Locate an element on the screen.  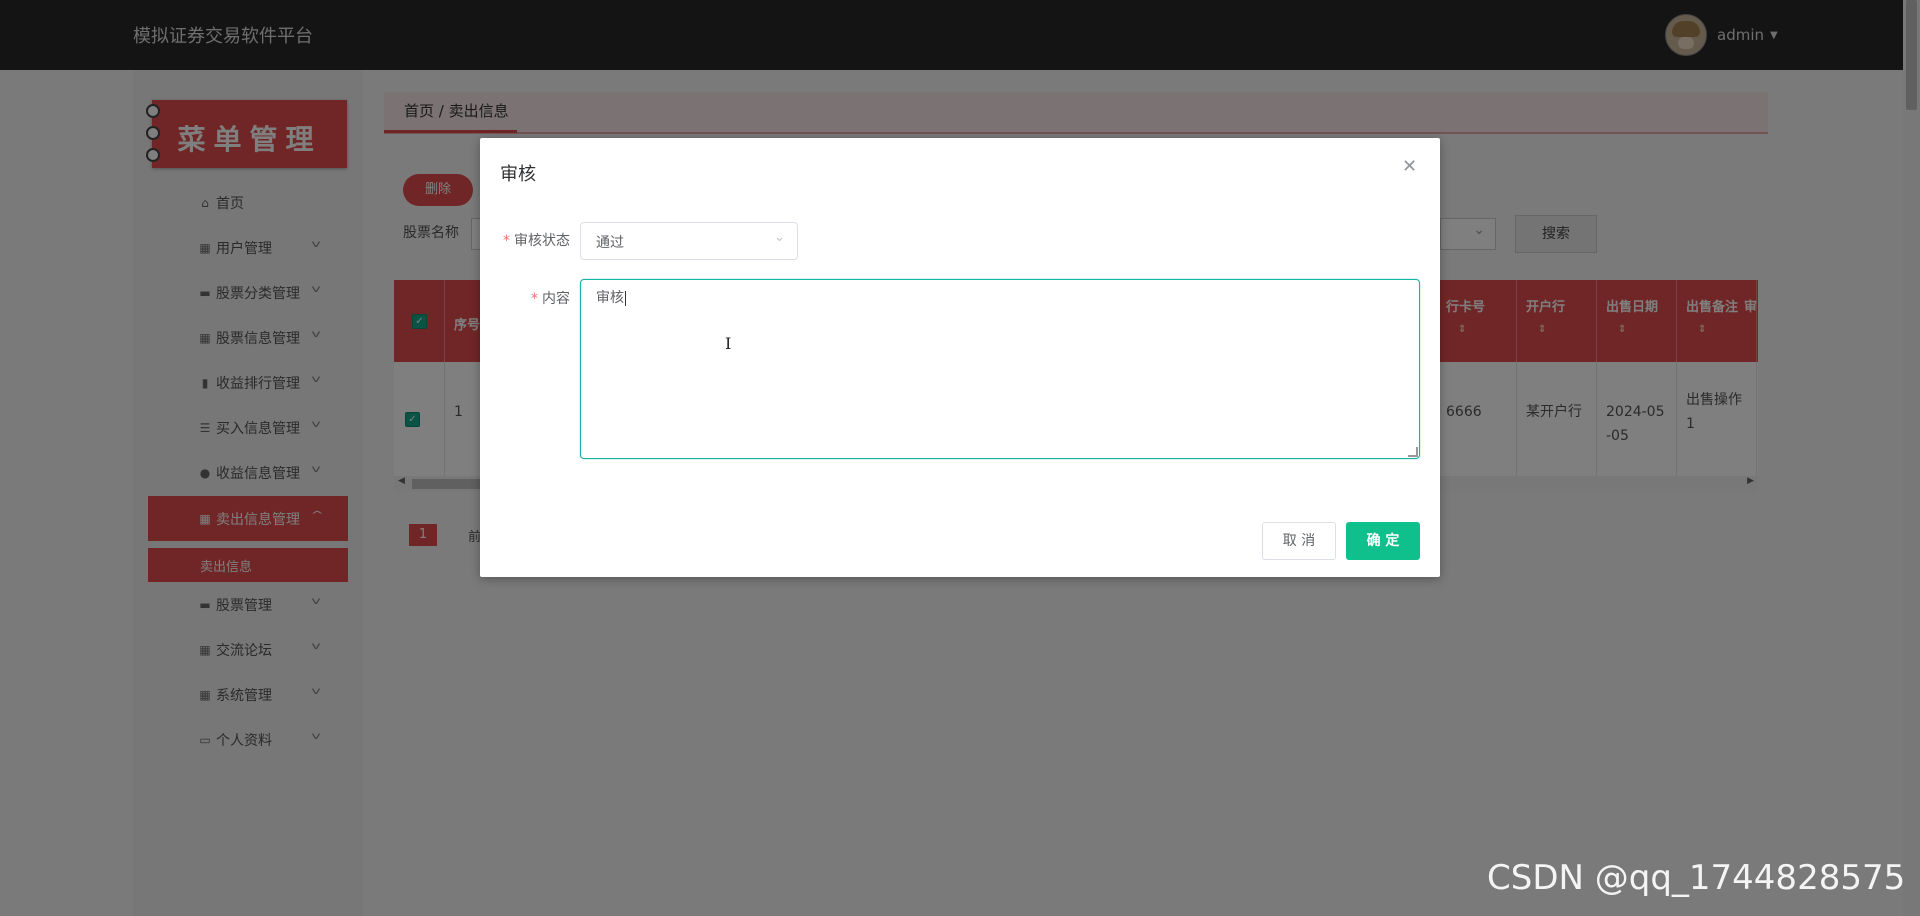
resize-handle-icon is located at coordinates (1413, 452).